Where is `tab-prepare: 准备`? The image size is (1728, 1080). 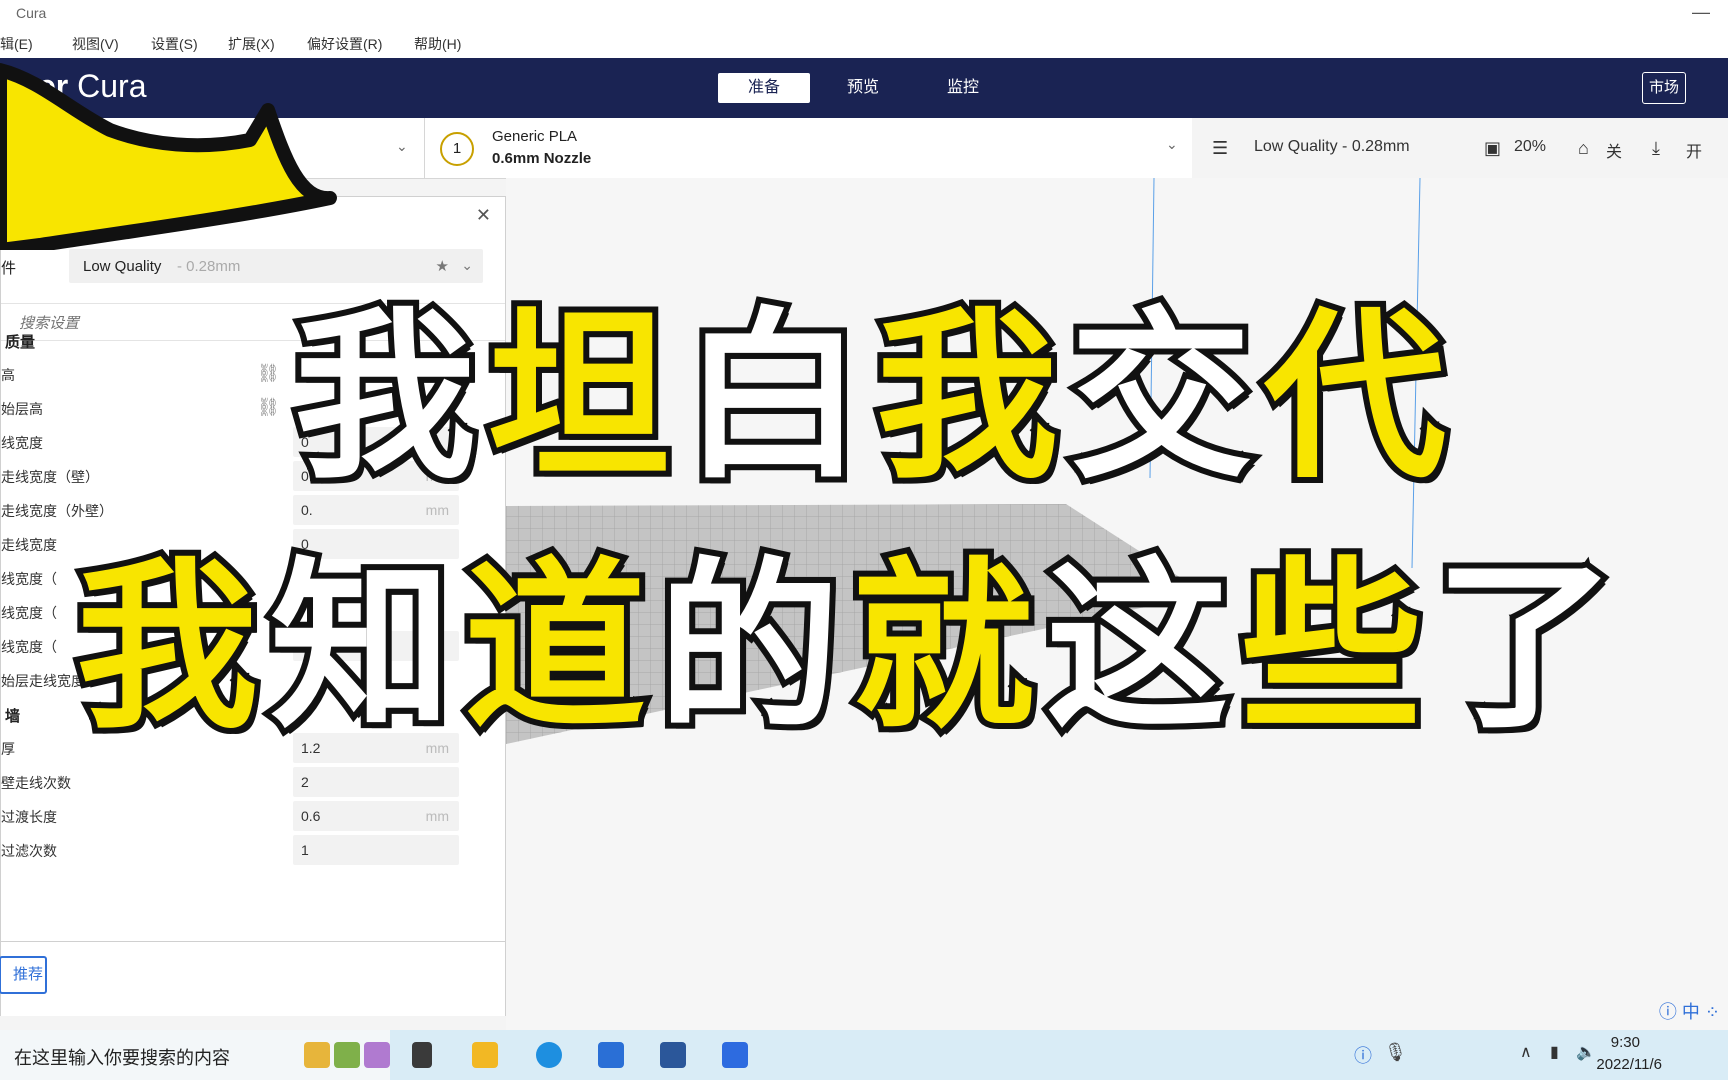 tab-prepare: 准备 is located at coordinates (764, 88).